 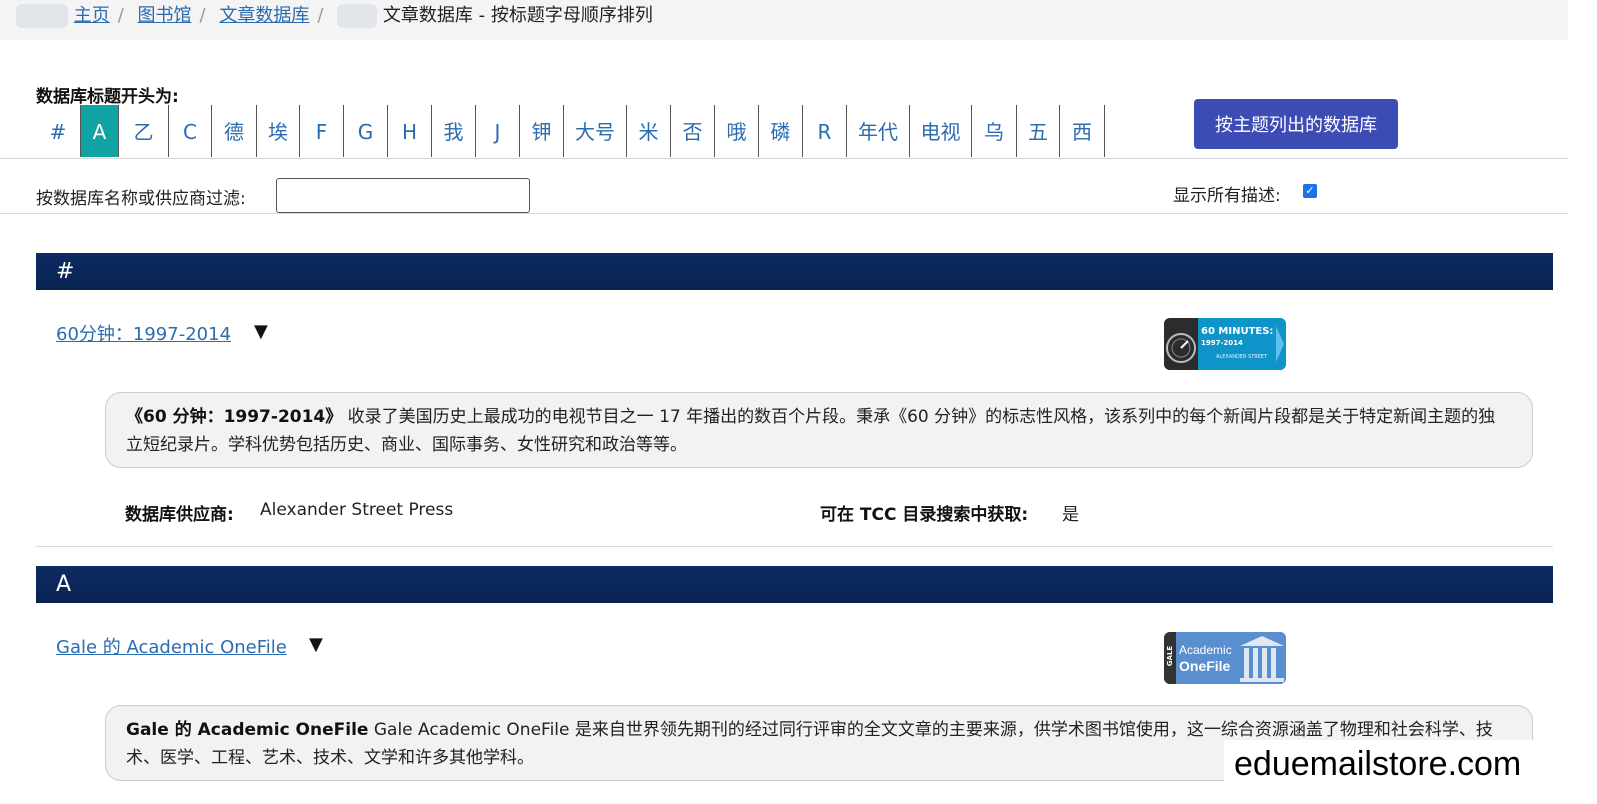 What do you see at coordinates (322, 131) in the screenshot?
I see `alpha-letter: F` at bounding box center [322, 131].